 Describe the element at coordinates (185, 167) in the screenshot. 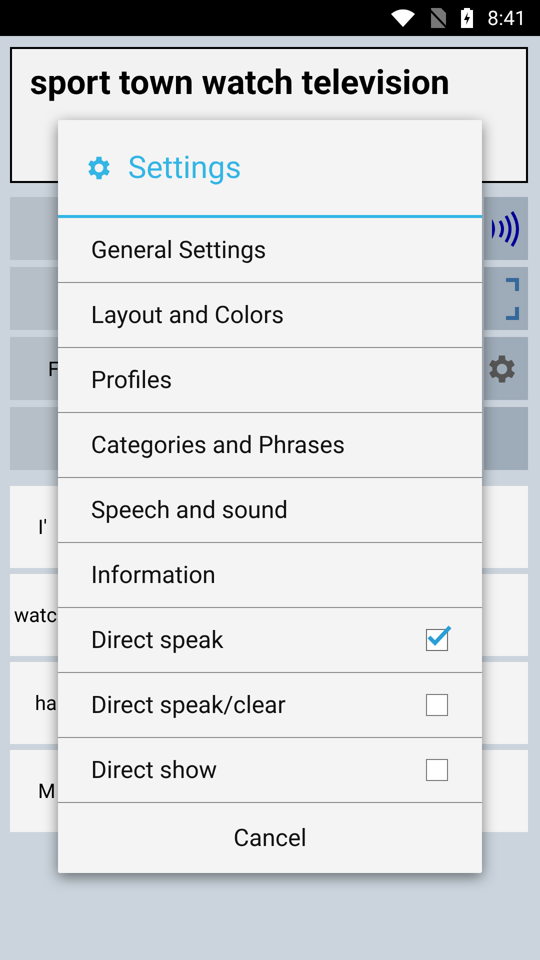

I see `dialog-title: Settings` at that location.